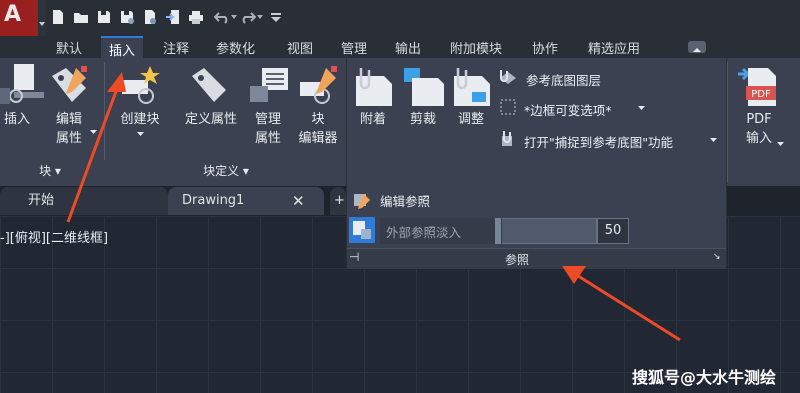 The image size is (800, 393). Describe the element at coordinates (116, 82) in the screenshot. I see `arrowhead-insert` at that location.